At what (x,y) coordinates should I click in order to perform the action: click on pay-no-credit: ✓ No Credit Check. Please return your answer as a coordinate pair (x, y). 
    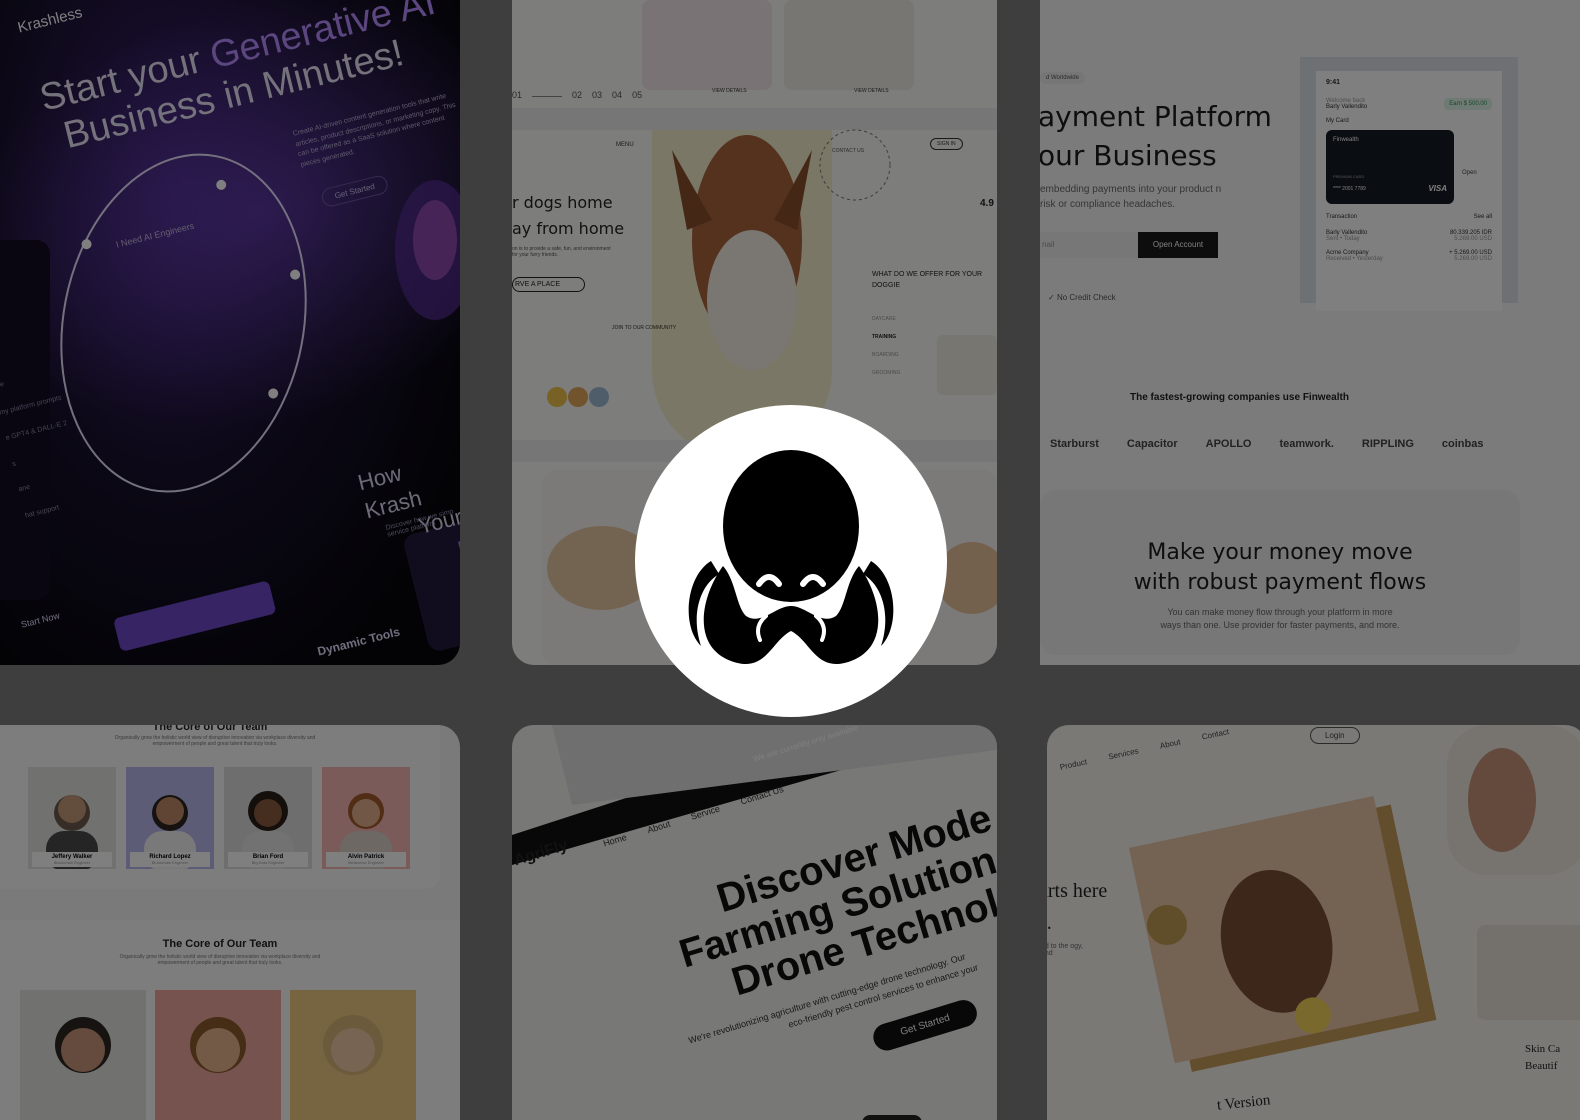
    Looking at the image, I should click on (1082, 297).